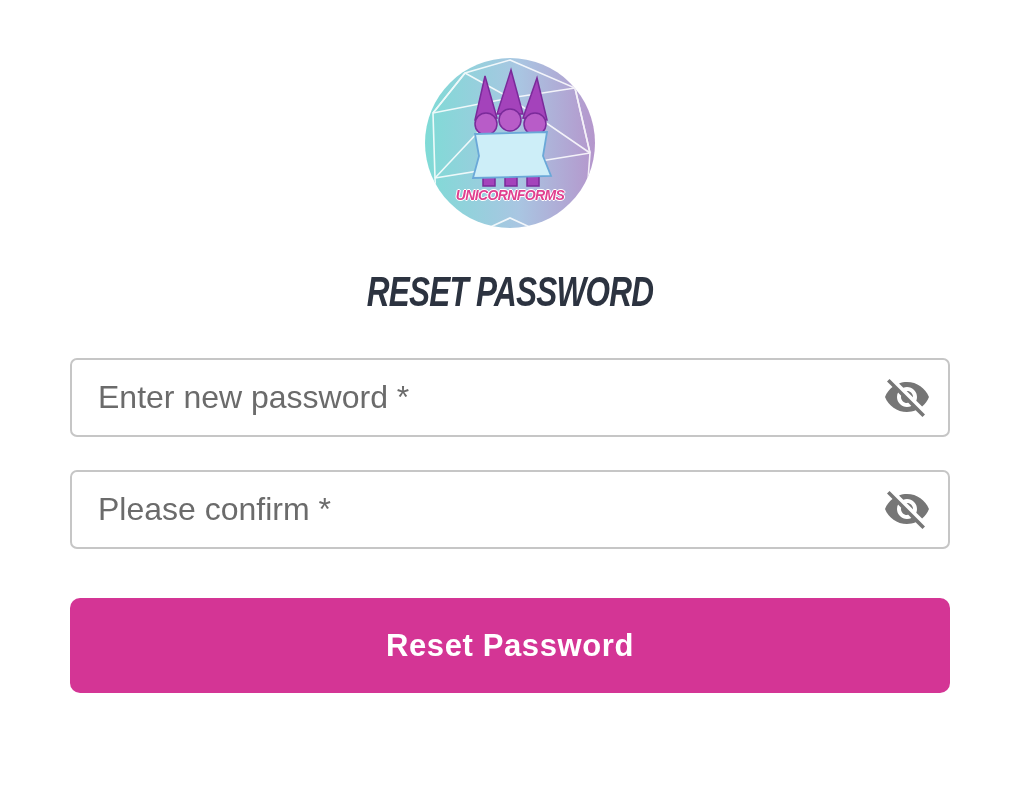 The width and height of the screenshot is (1020, 798). I want to click on page-title: RESET PASSWORD, so click(510, 292).